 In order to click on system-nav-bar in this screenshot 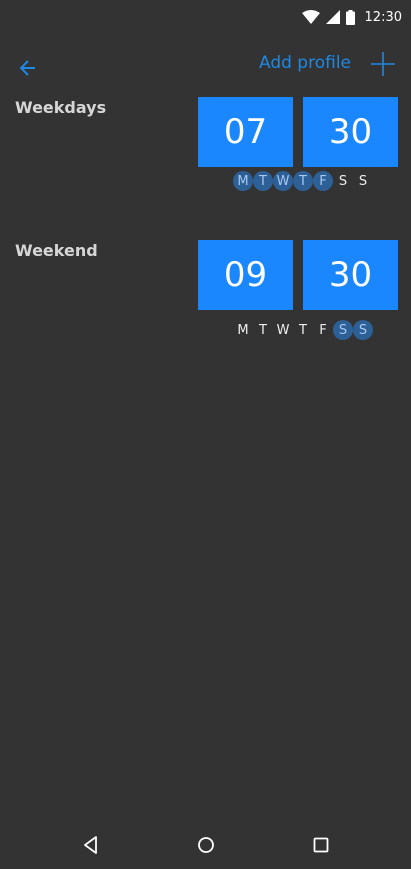, I will do `click(205, 844)`.